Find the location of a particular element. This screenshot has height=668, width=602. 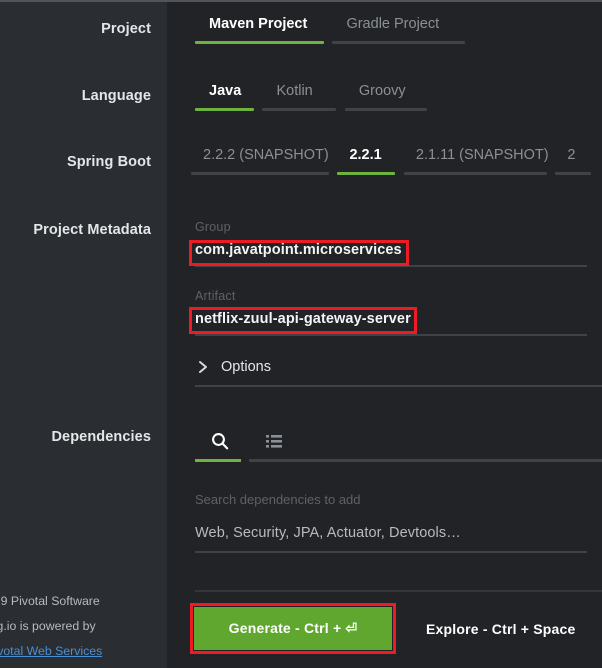

list-icon is located at coordinates (274, 441).